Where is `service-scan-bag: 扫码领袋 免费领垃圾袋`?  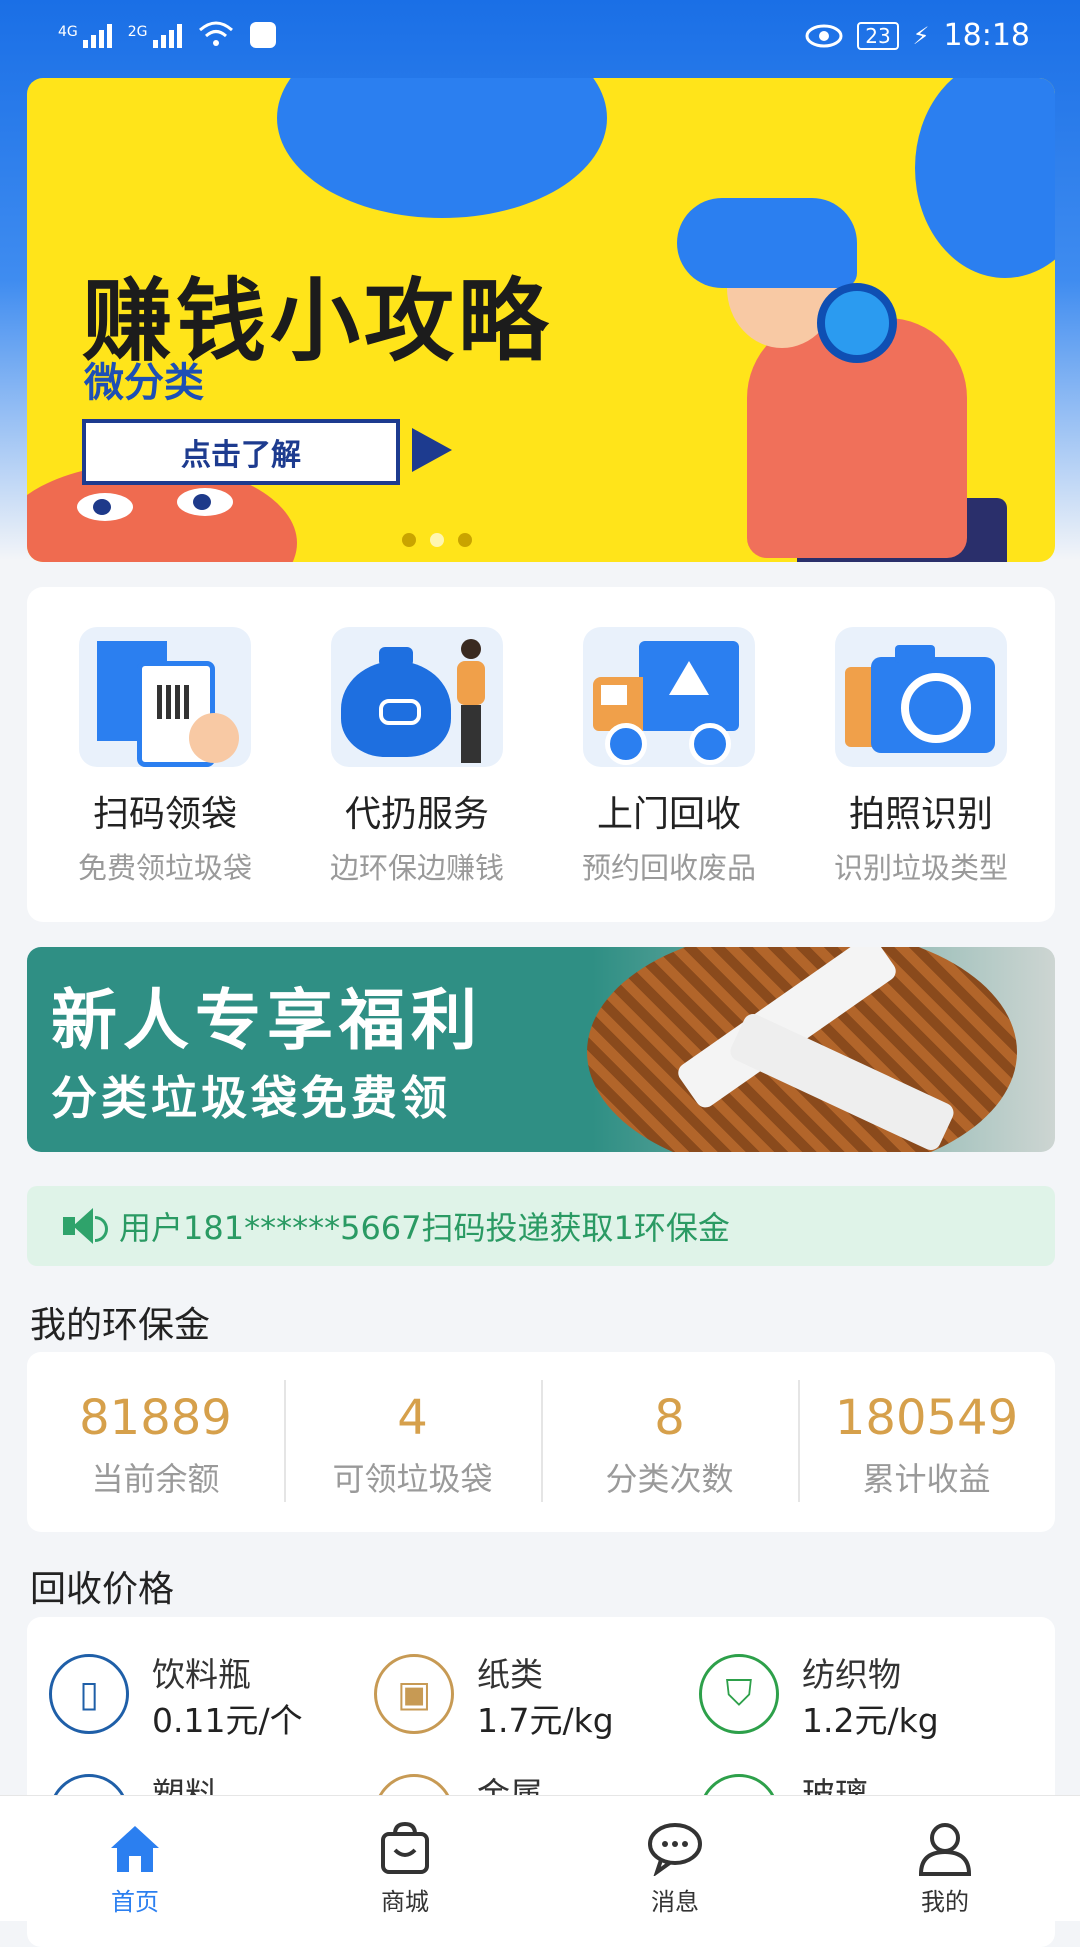 service-scan-bag: 扫码领袋 免费领垃圾袋 is located at coordinates (165, 757).